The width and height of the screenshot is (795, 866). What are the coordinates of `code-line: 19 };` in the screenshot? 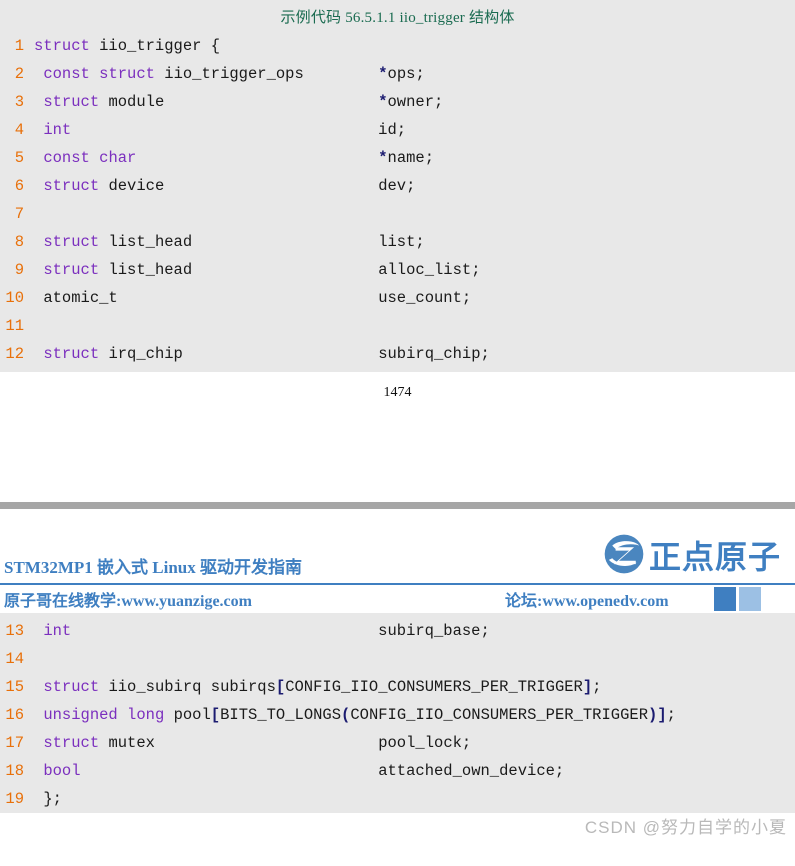 It's located at (397, 799).